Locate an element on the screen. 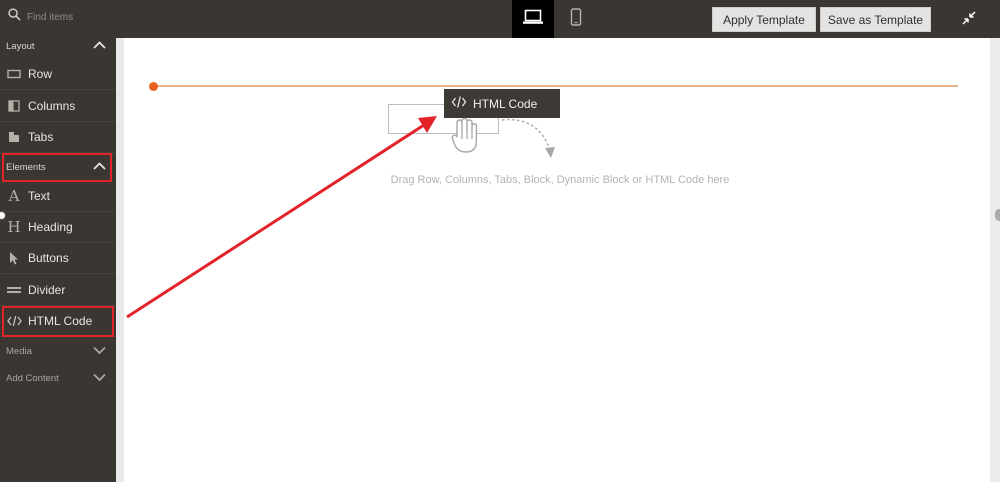 This screenshot has width=1000, height=482. divider-icon is located at coordinates (14, 290).